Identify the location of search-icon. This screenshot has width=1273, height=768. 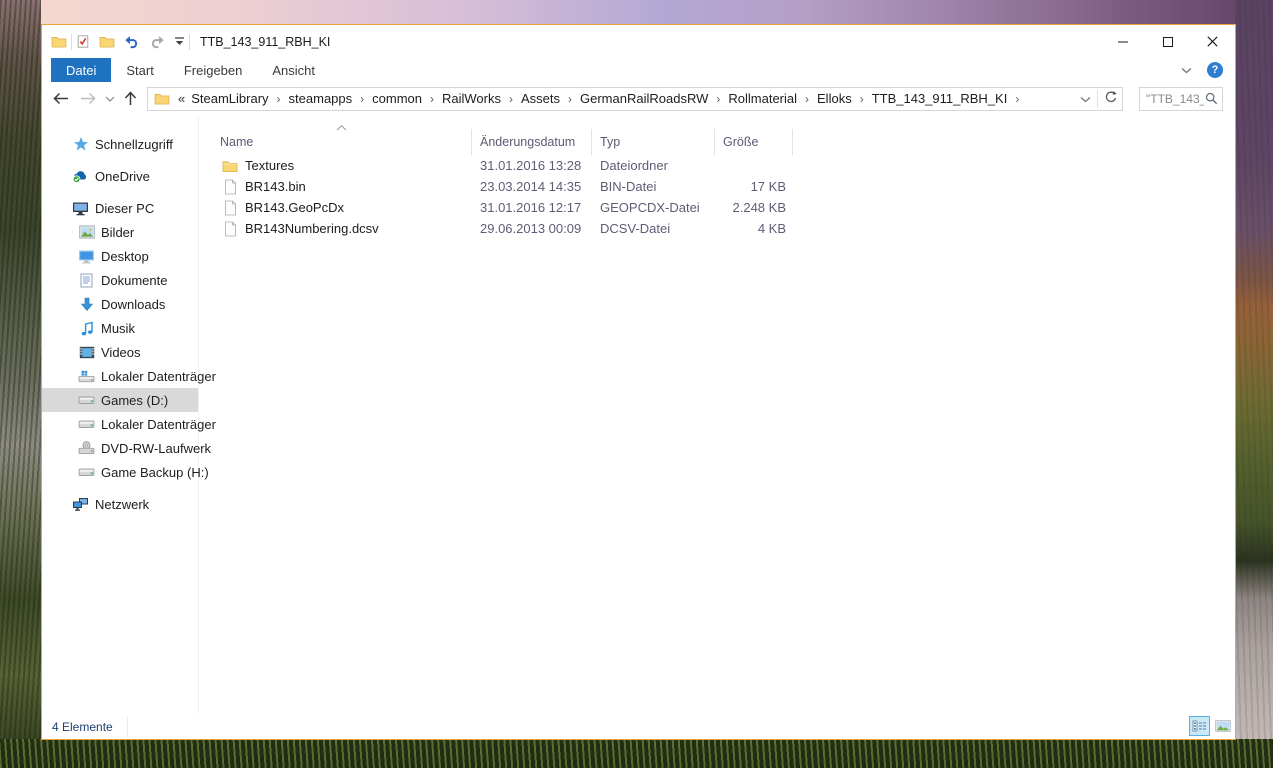
(1211, 98).